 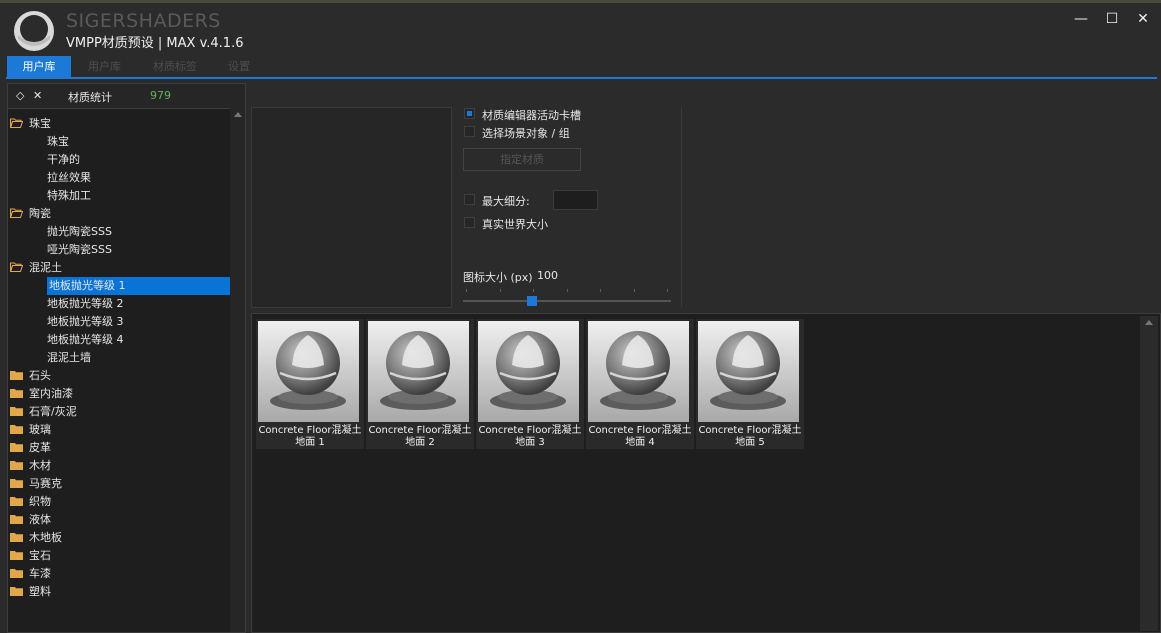 I want to click on close-button: ✕, so click(x=1143, y=19).